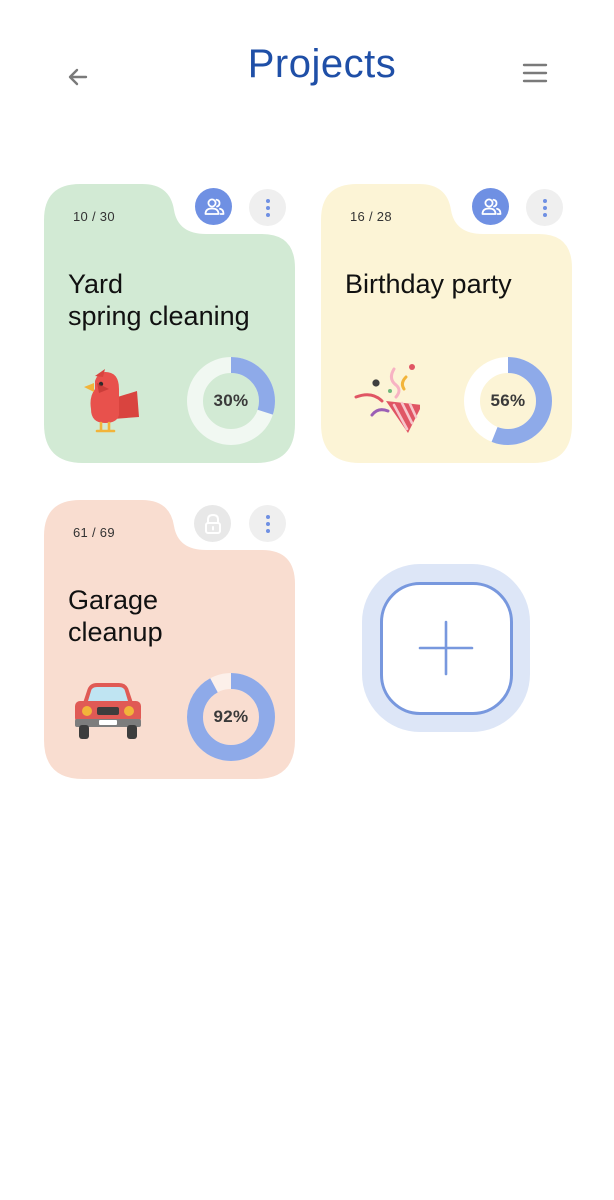 The image size is (614, 1200). I want to click on task-count: 61 / 69, so click(94, 532).